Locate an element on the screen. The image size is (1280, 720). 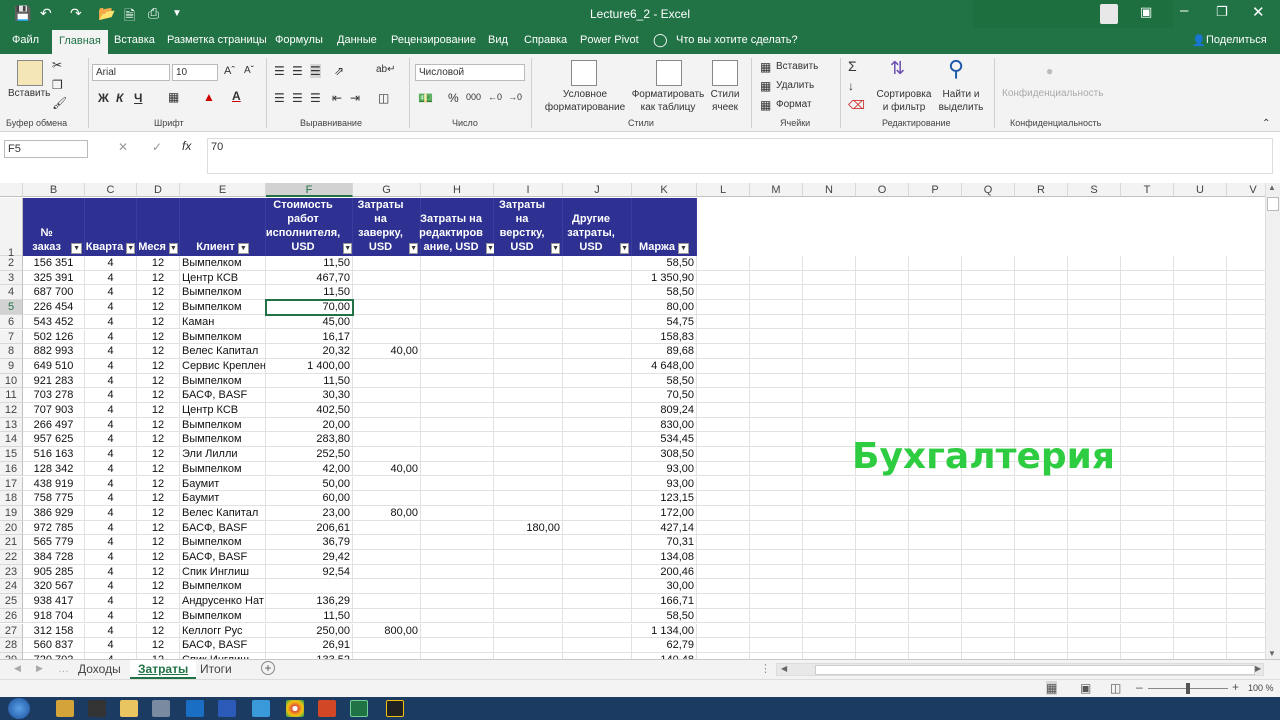
cell-c17: 4 is located at coordinates (111, 484).